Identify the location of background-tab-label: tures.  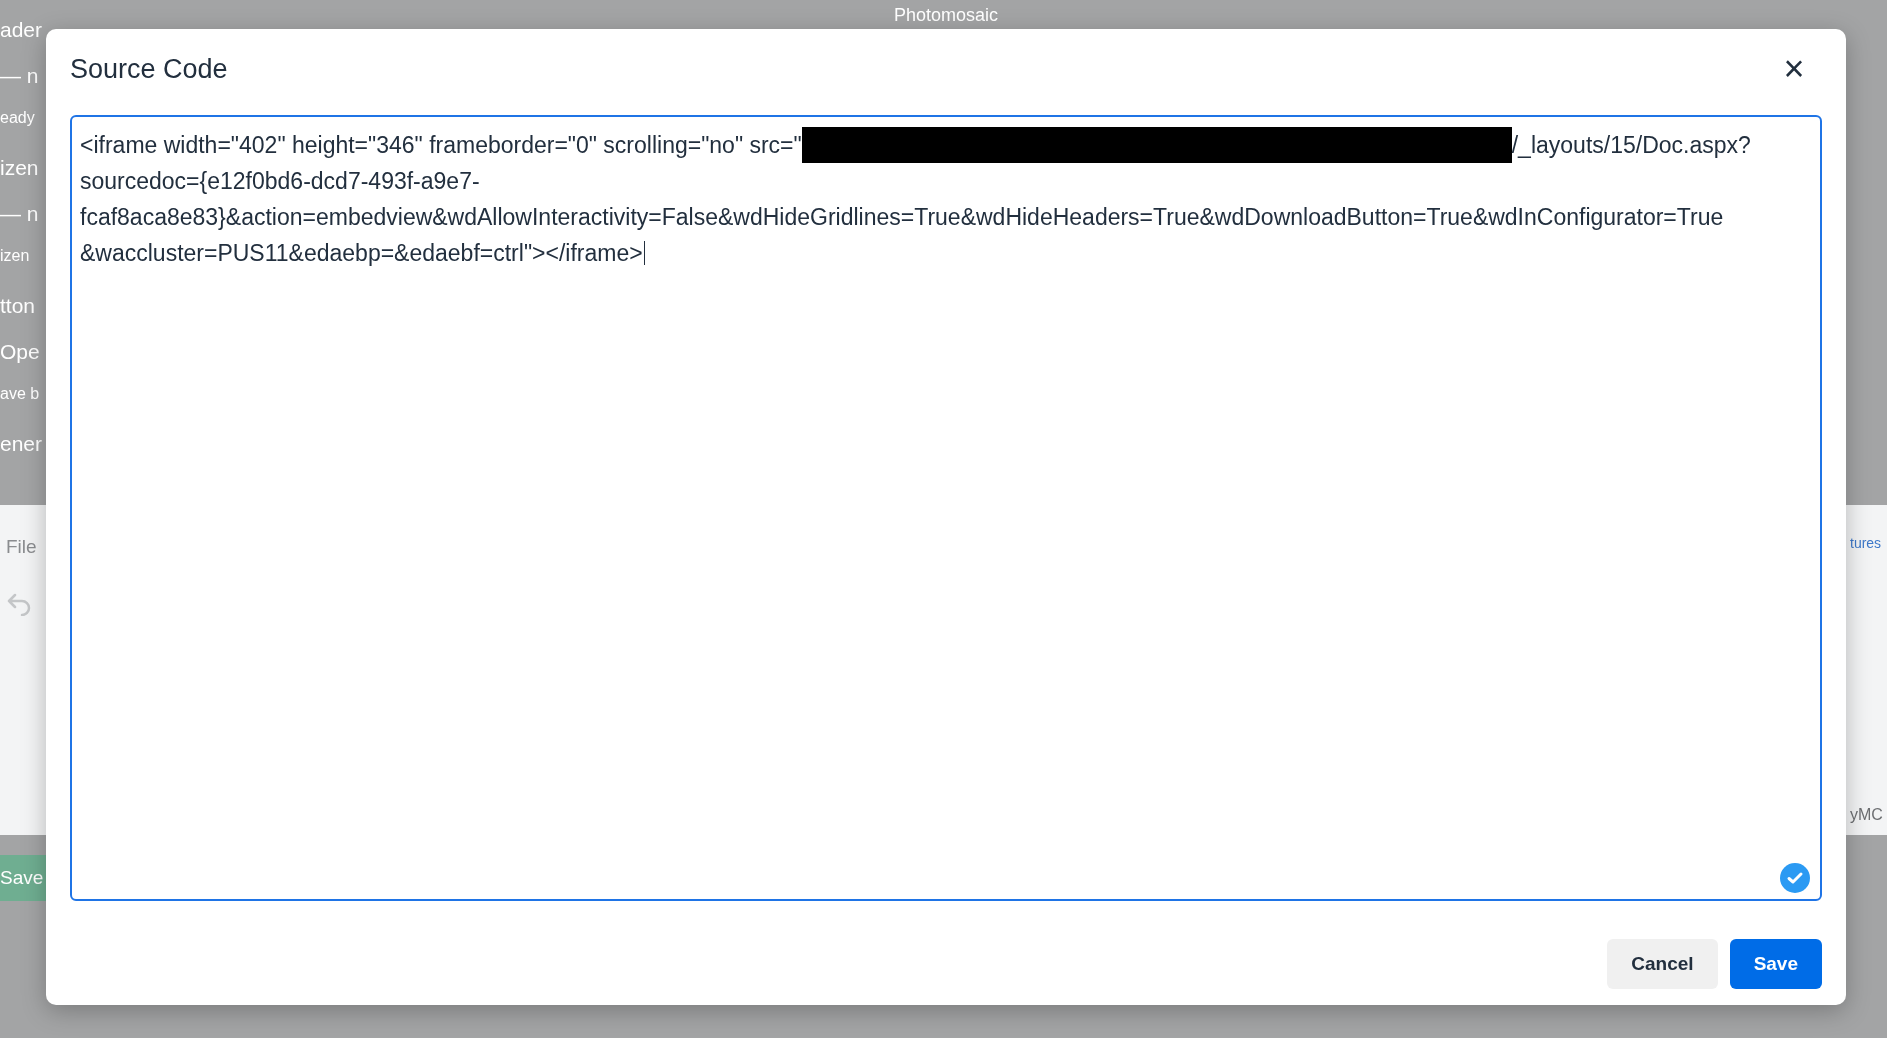
(1866, 543).